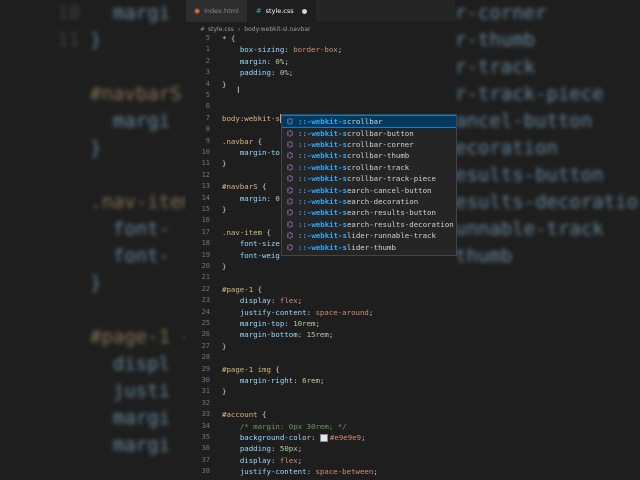  Describe the element at coordinates (259, 152) in the screenshot. I see `line-text: margin-to` at that location.